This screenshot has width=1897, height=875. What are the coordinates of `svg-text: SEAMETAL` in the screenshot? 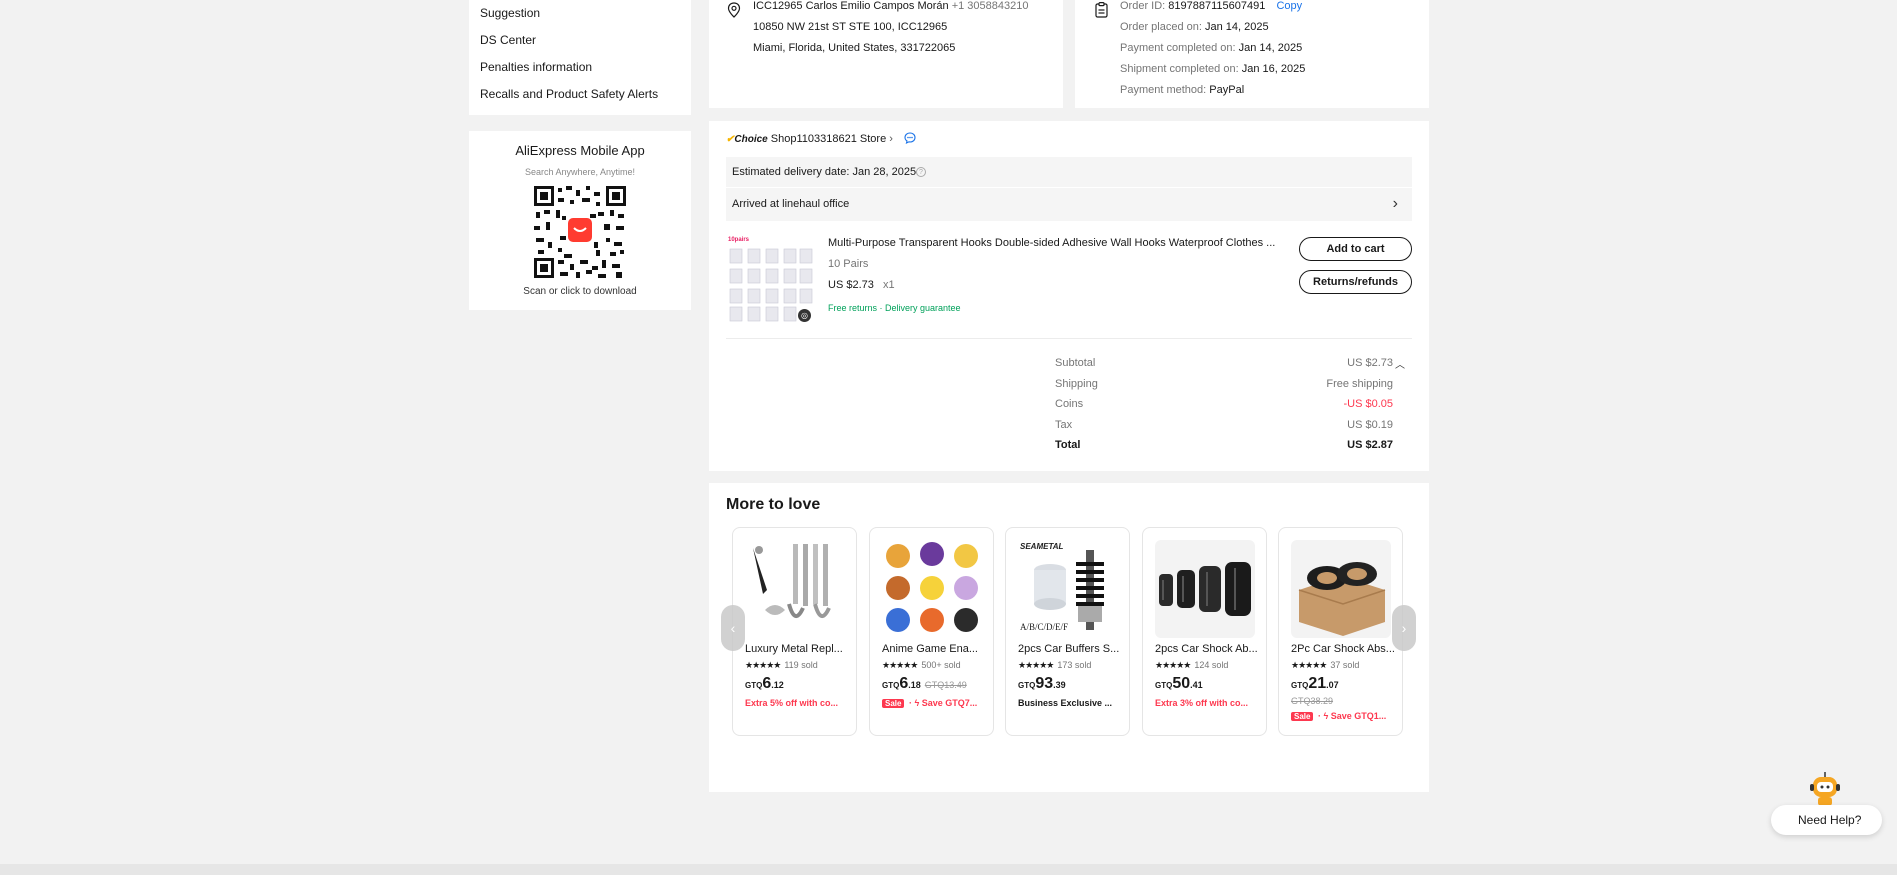 It's located at (1042, 546).